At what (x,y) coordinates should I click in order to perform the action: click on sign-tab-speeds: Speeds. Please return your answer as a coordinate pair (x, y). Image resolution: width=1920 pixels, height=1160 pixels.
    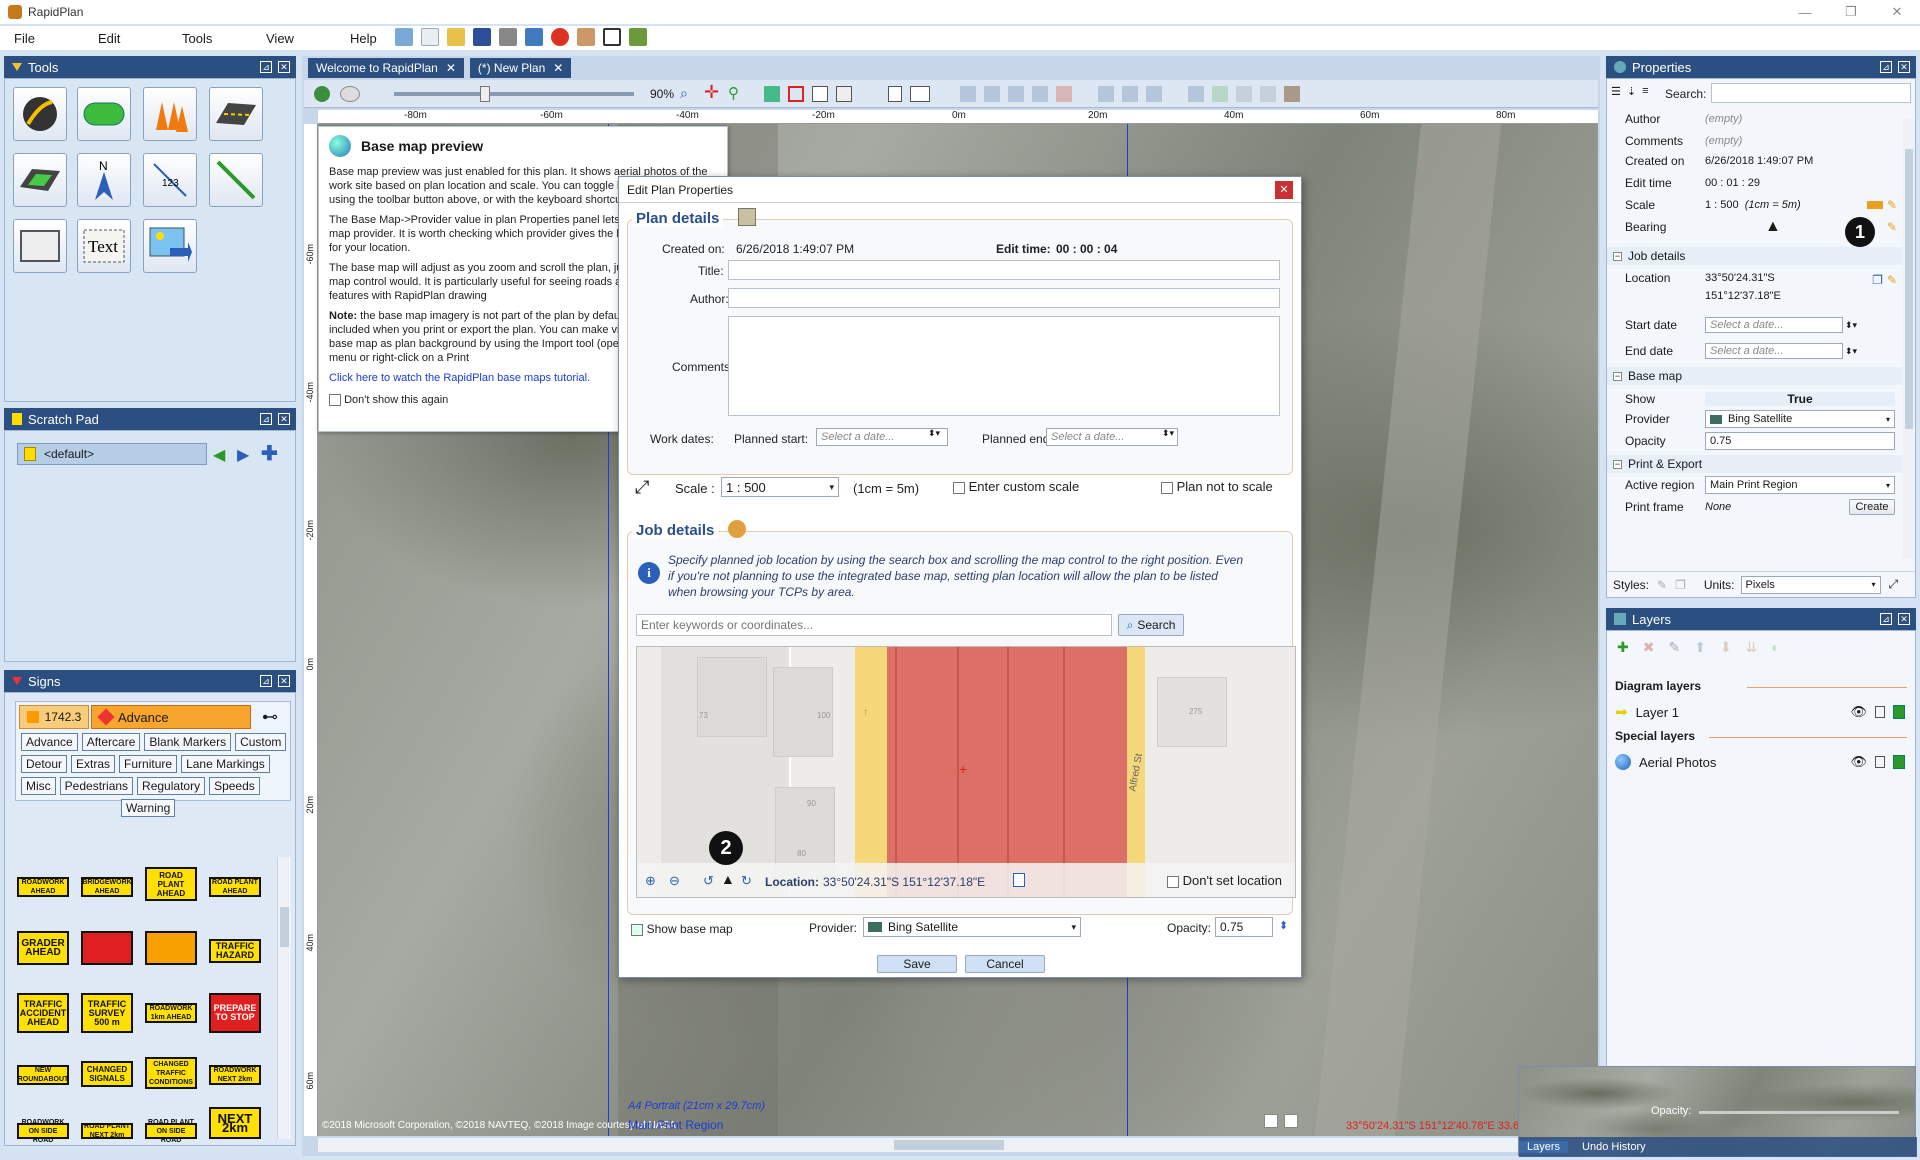
    Looking at the image, I should click on (234, 786).